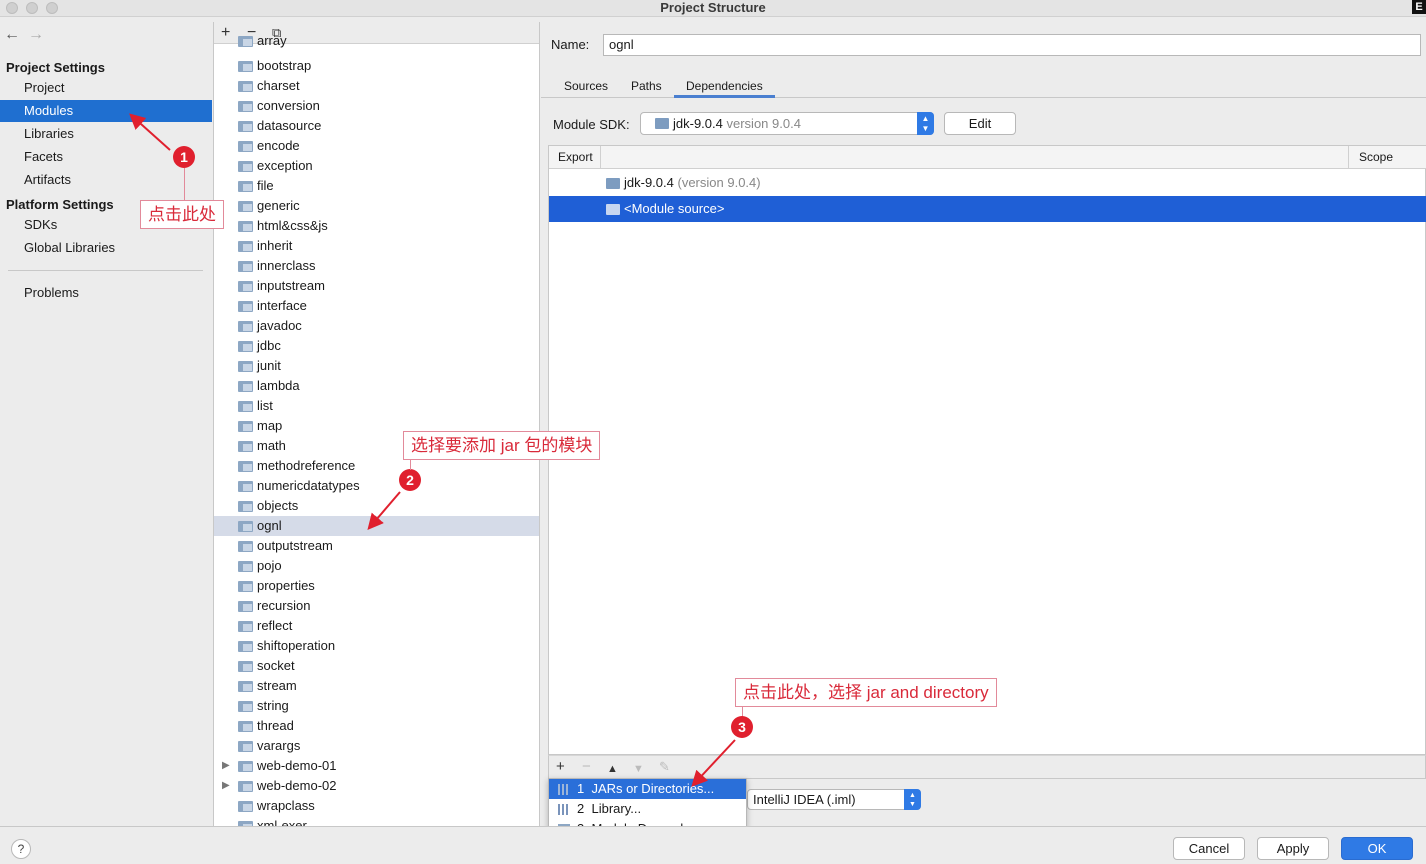 This screenshot has width=1426, height=864. I want to click on module-tree-item: html&css&js, so click(376, 226).